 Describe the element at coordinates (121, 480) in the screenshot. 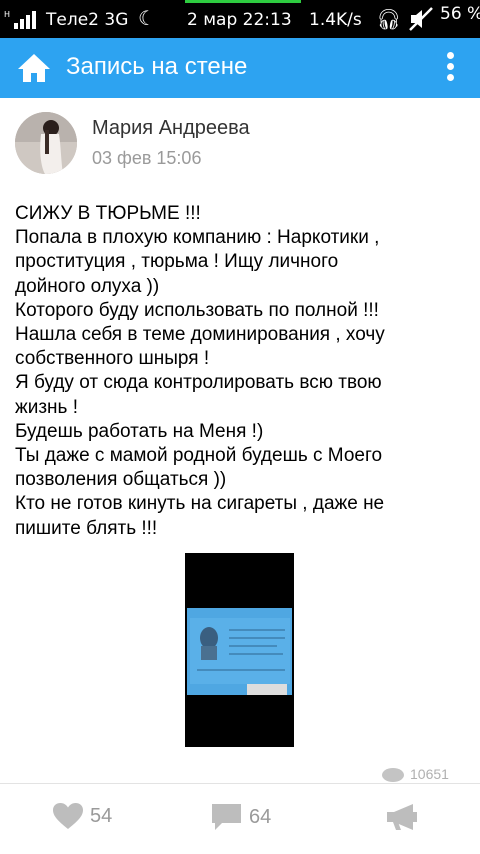

I see `post-line: позволения общаться ))` at that location.